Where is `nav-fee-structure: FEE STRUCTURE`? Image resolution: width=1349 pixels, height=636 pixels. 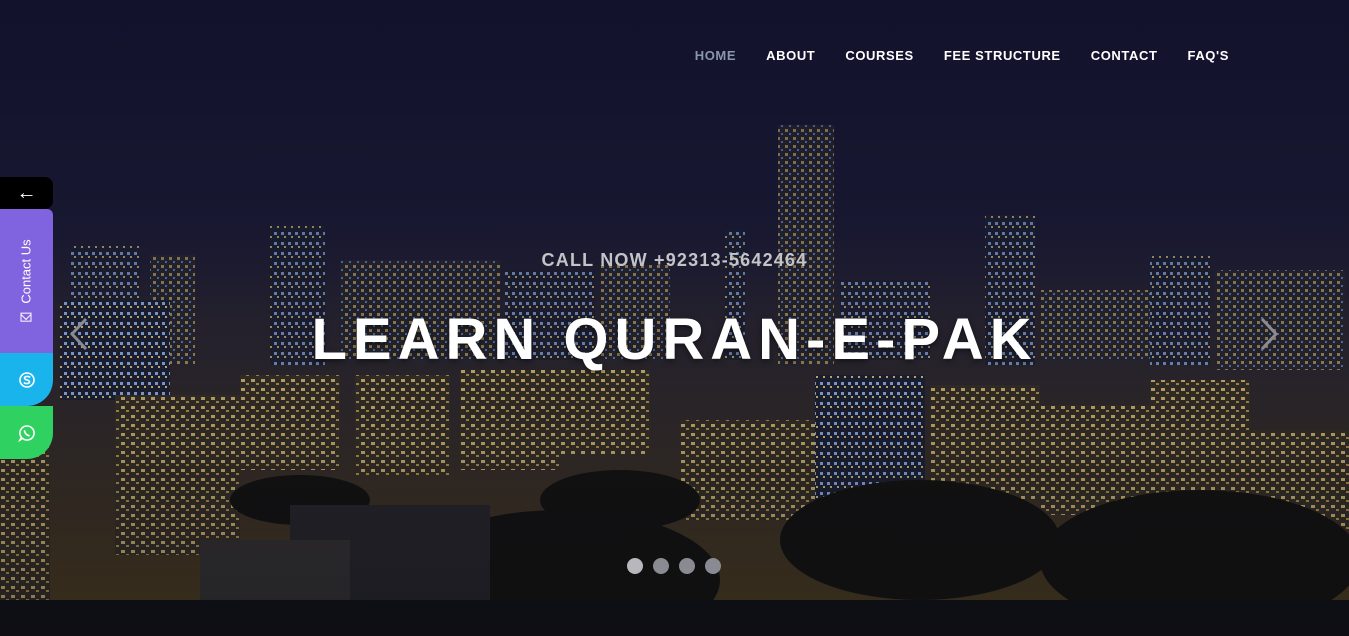
nav-fee-structure: FEE STRUCTURE is located at coordinates (1002, 55).